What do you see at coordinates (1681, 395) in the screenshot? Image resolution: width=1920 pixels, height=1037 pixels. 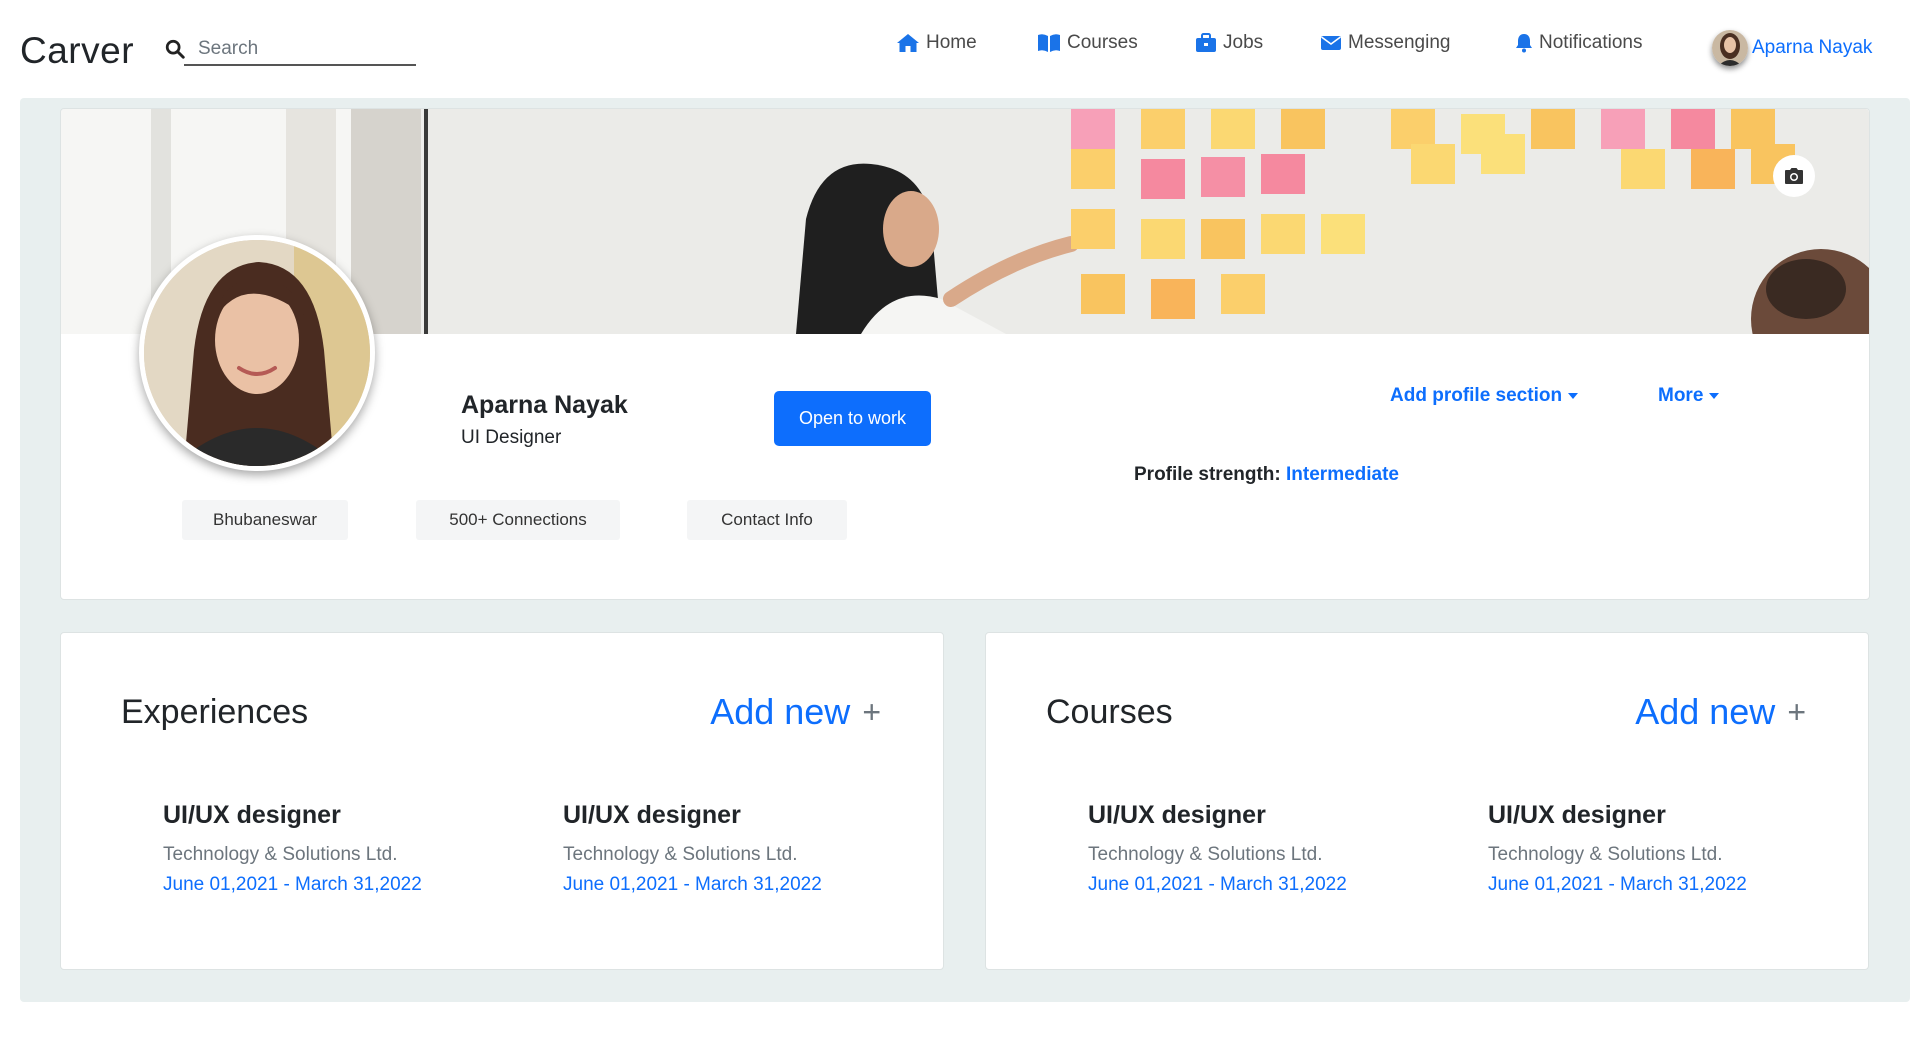 I see `more-label: More` at bounding box center [1681, 395].